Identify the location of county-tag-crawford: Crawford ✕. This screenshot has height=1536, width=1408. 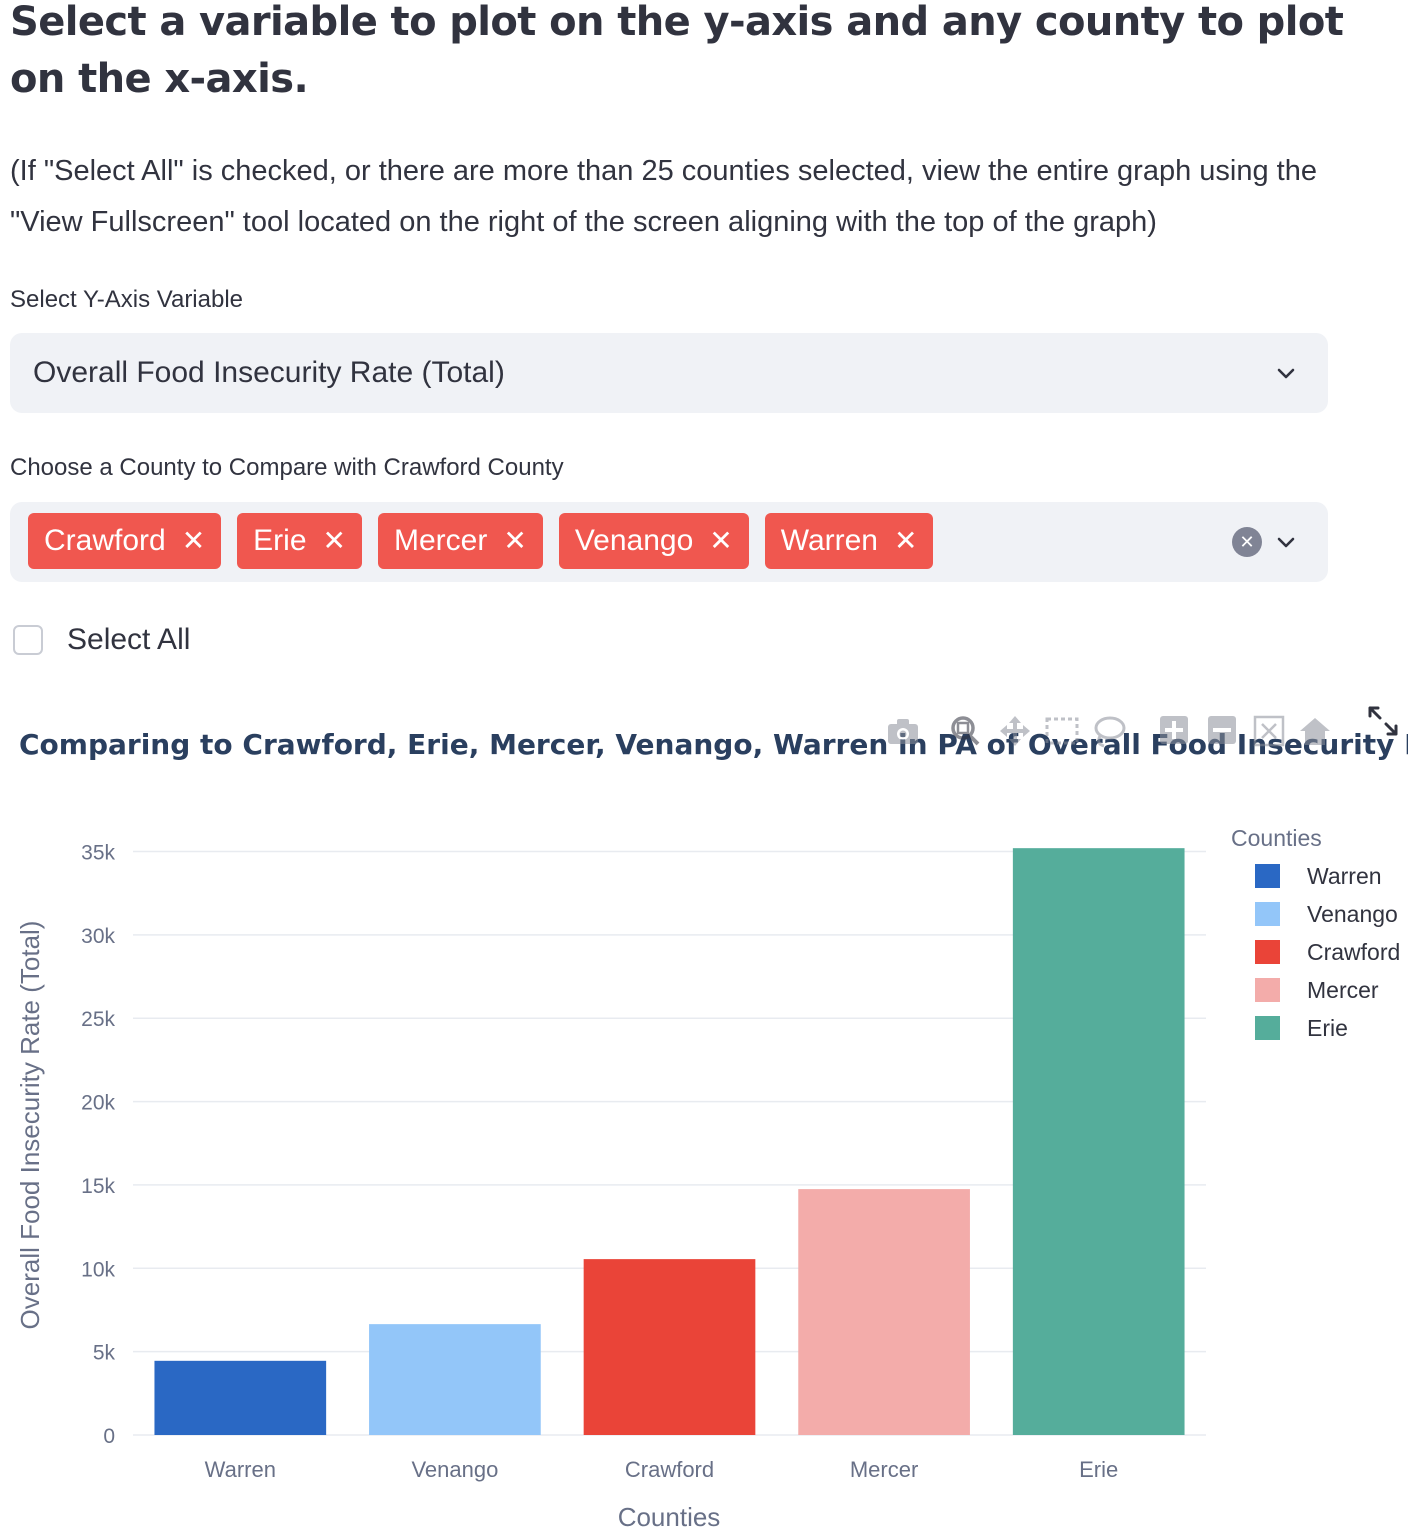
(125, 541).